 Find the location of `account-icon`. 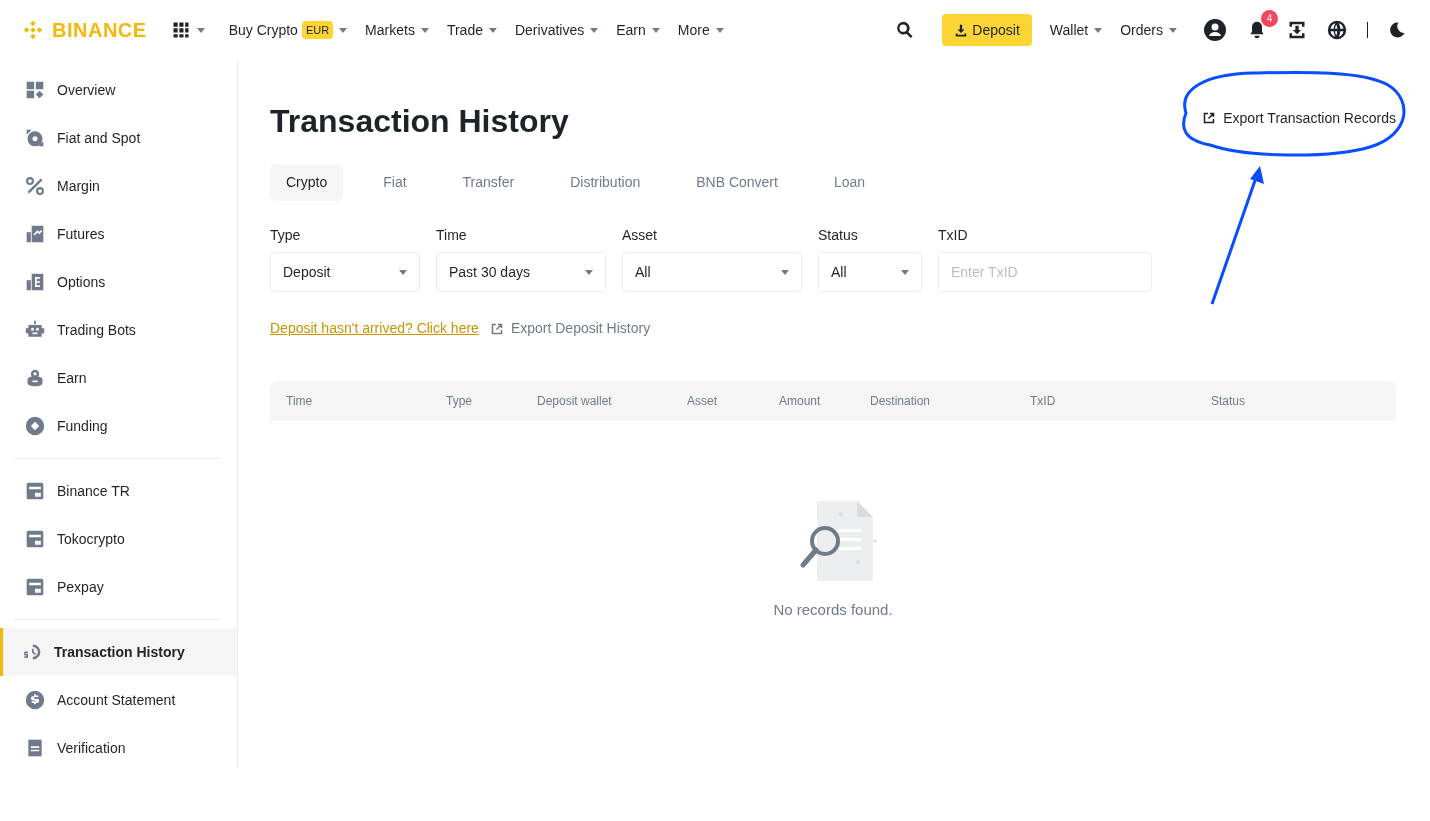

account-icon is located at coordinates (1215, 30).